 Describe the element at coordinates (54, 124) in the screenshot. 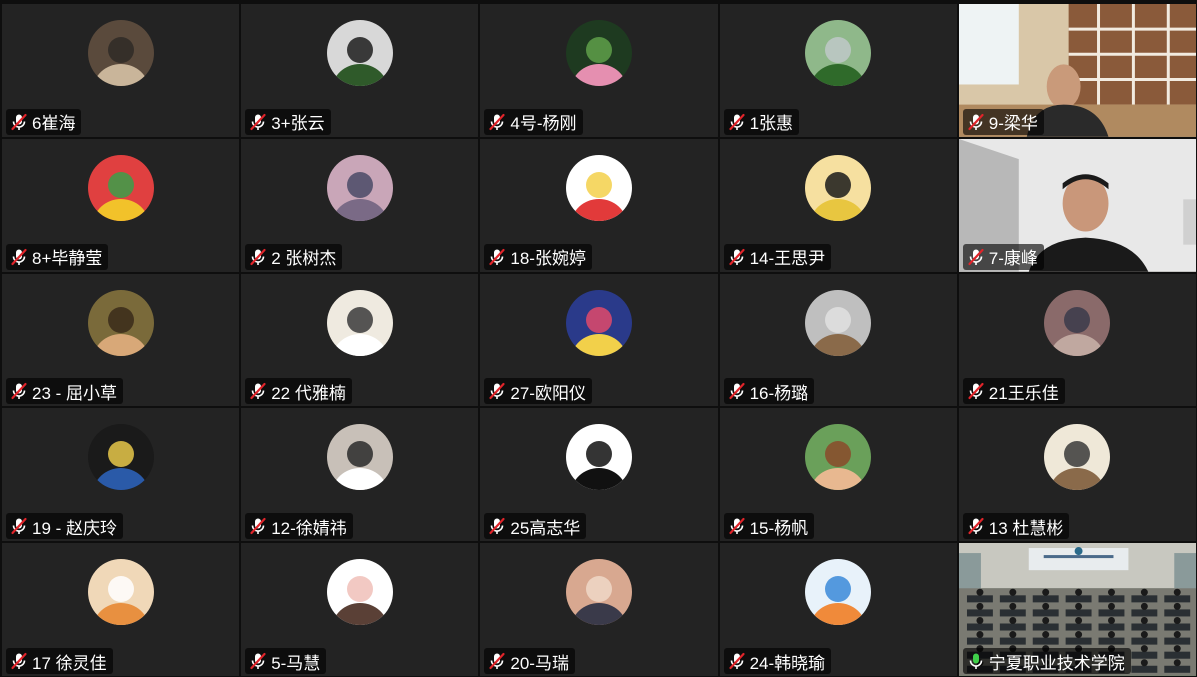

I see `participant-name: 6崔海` at that location.